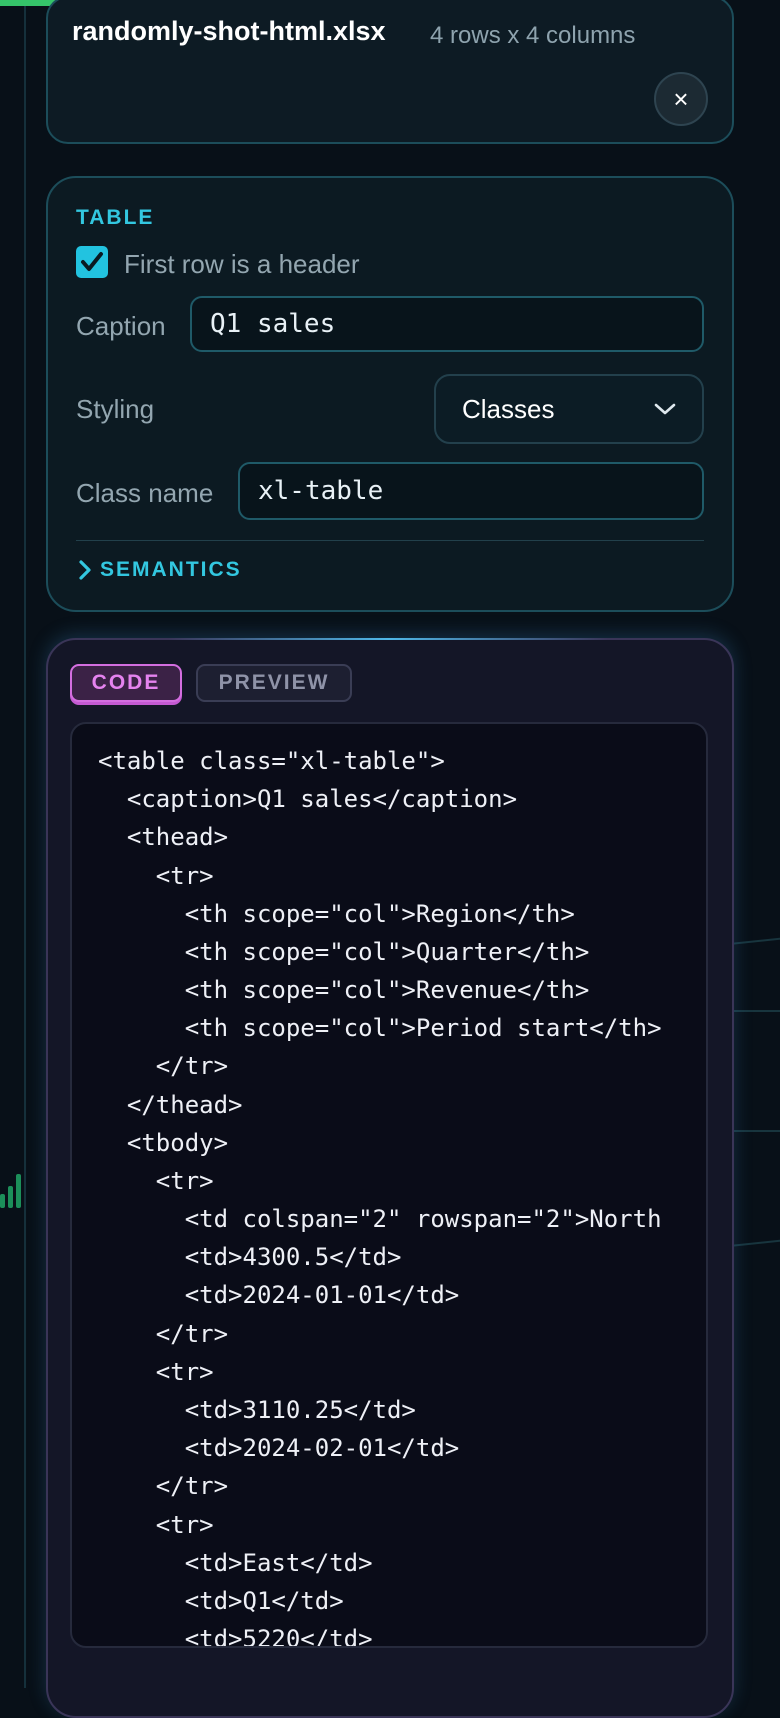 The width and height of the screenshot is (780, 1718). What do you see at coordinates (235, 1563) in the screenshot?
I see `code-line: <td>East</td>` at bounding box center [235, 1563].